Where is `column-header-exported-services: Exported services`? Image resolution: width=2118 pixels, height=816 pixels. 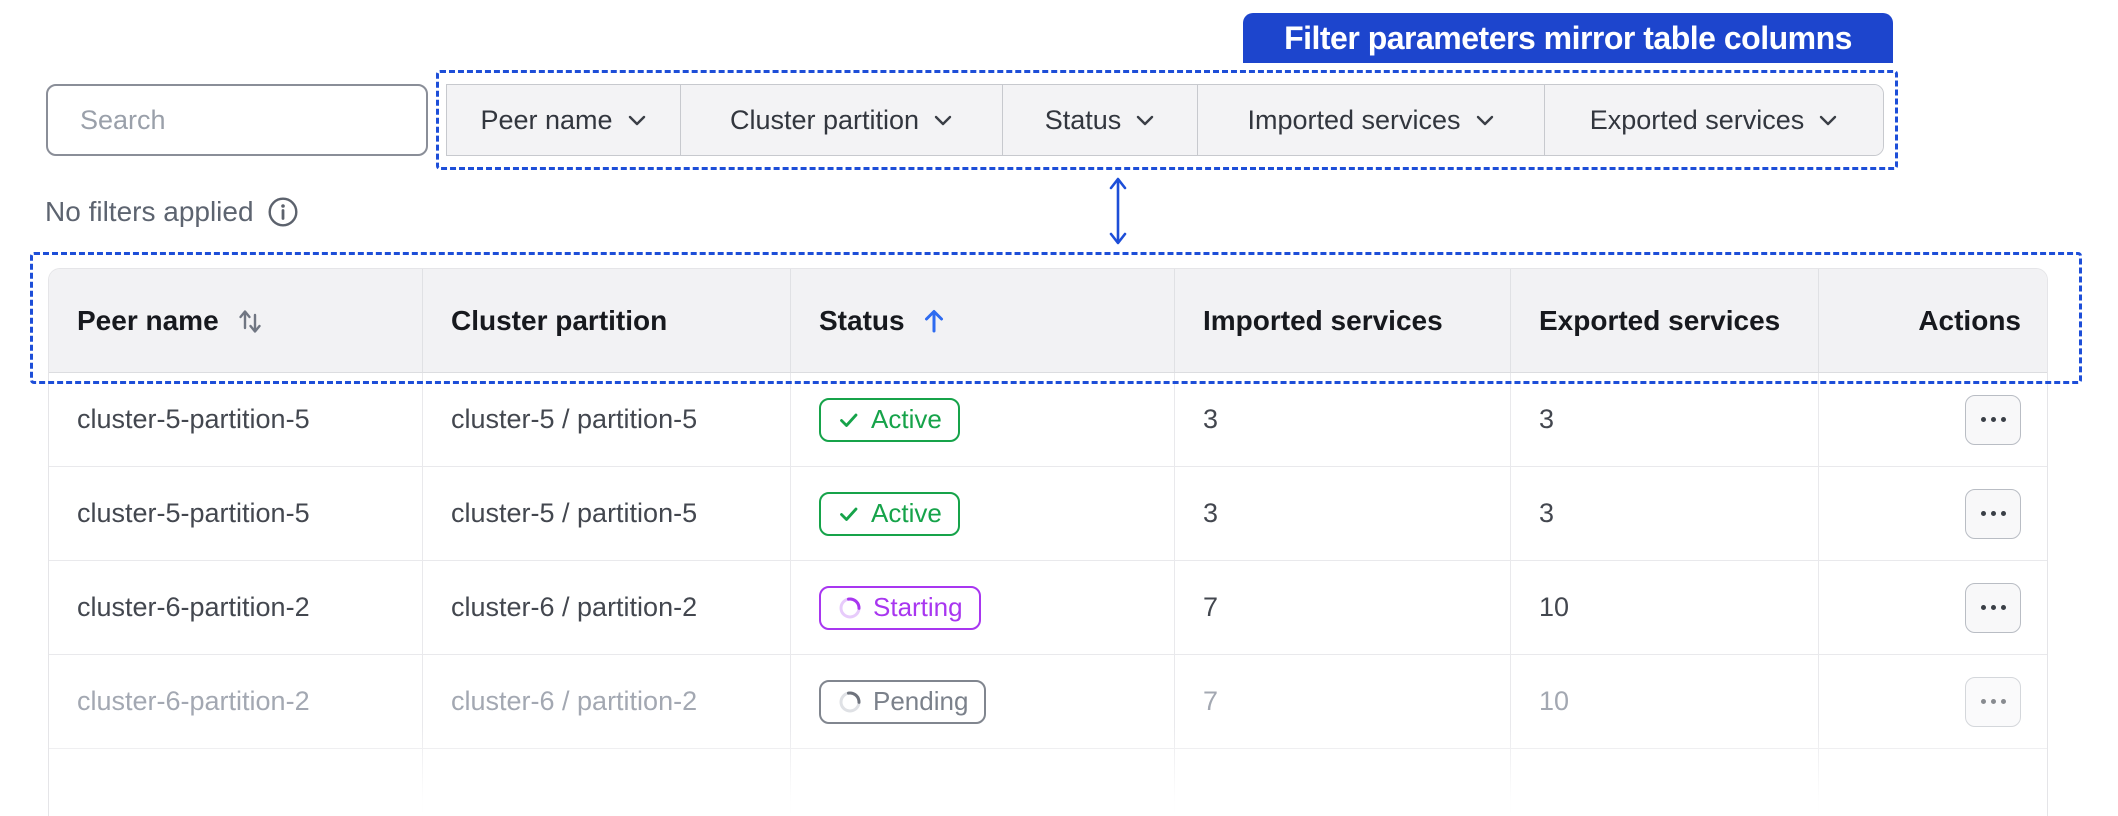
column-header-exported-services: Exported services is located at coordinates (1665, 320).